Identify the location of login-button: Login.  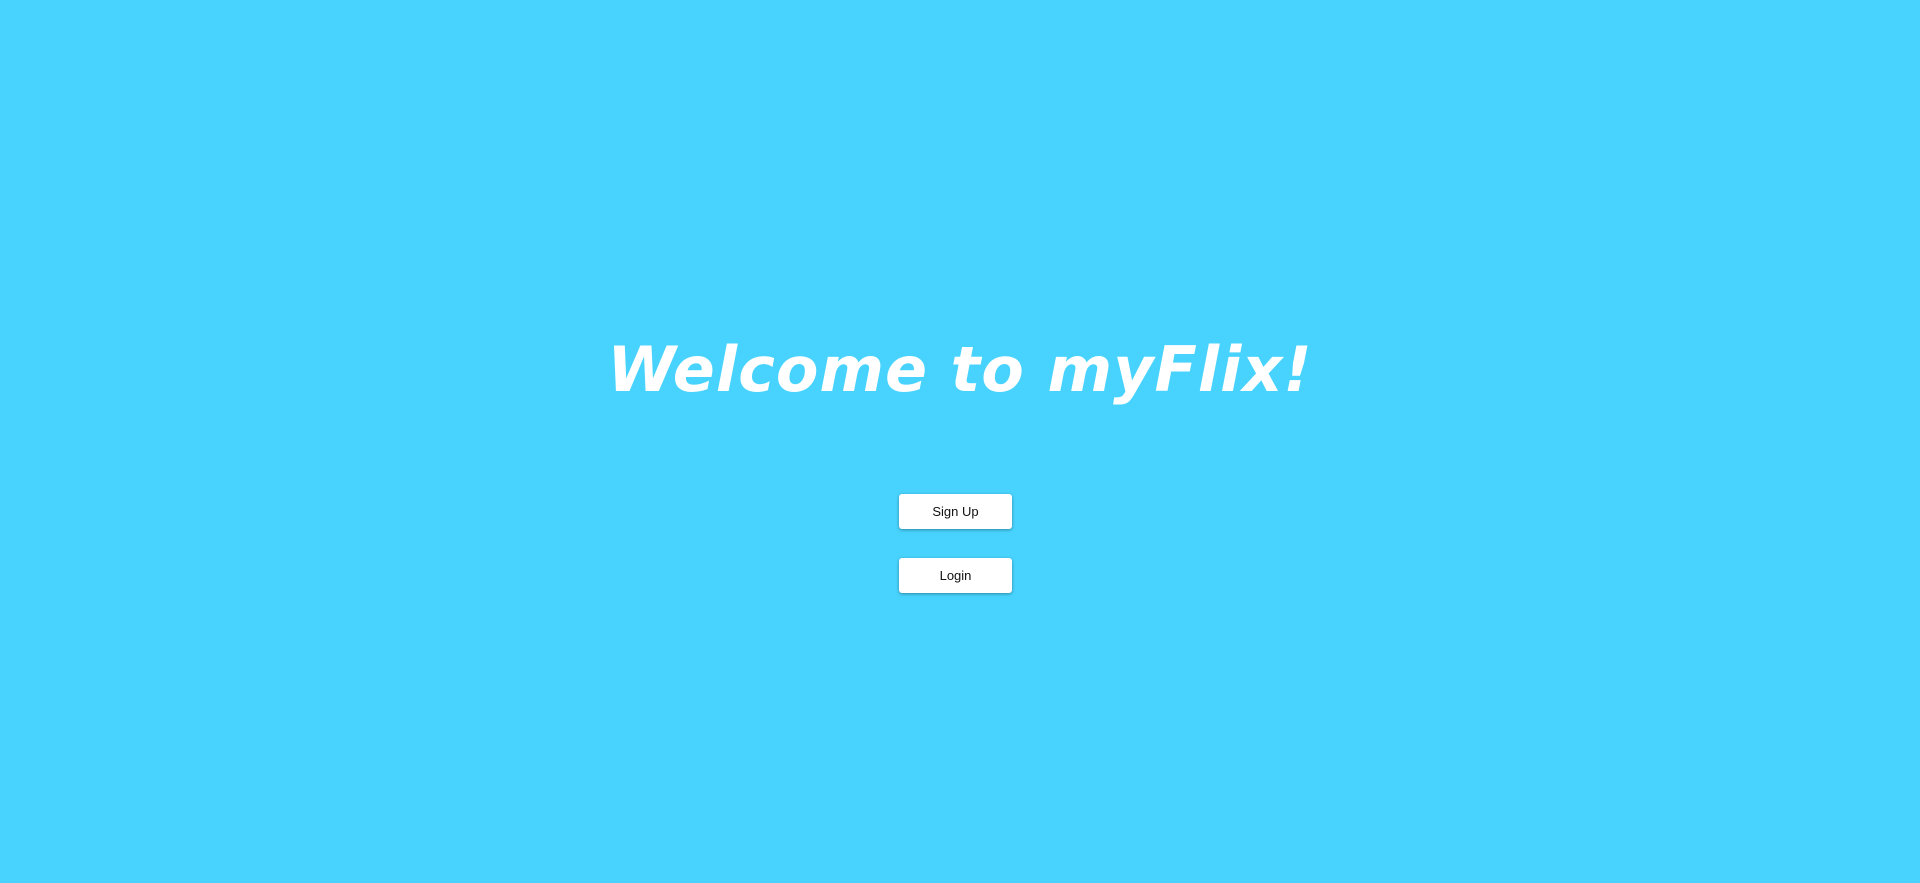
(955, 575).